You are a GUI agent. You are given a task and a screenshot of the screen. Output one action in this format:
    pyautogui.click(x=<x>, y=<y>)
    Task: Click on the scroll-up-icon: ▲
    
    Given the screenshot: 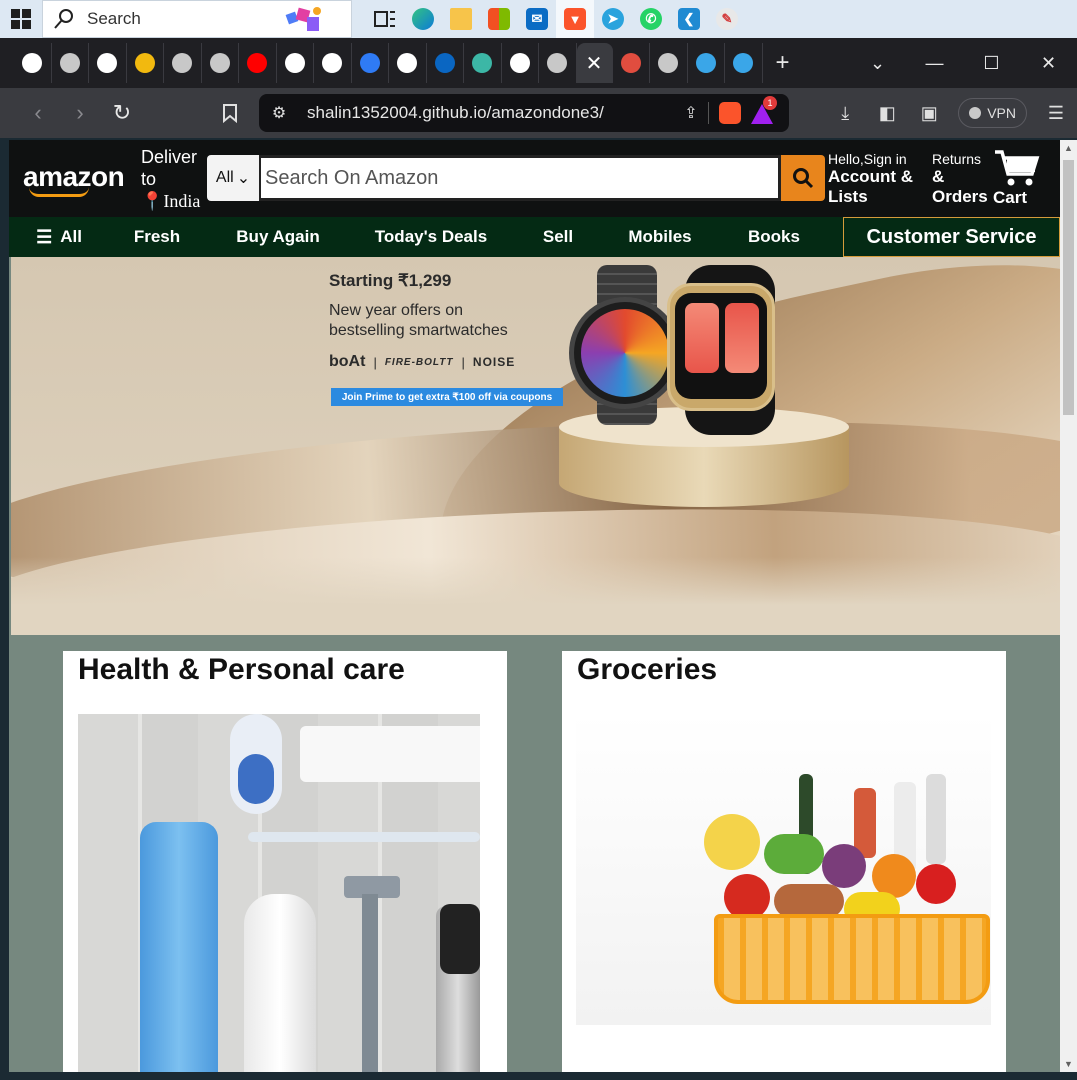 What is the action you would take?
    pyautogui.click(x=1068, y=148)
    